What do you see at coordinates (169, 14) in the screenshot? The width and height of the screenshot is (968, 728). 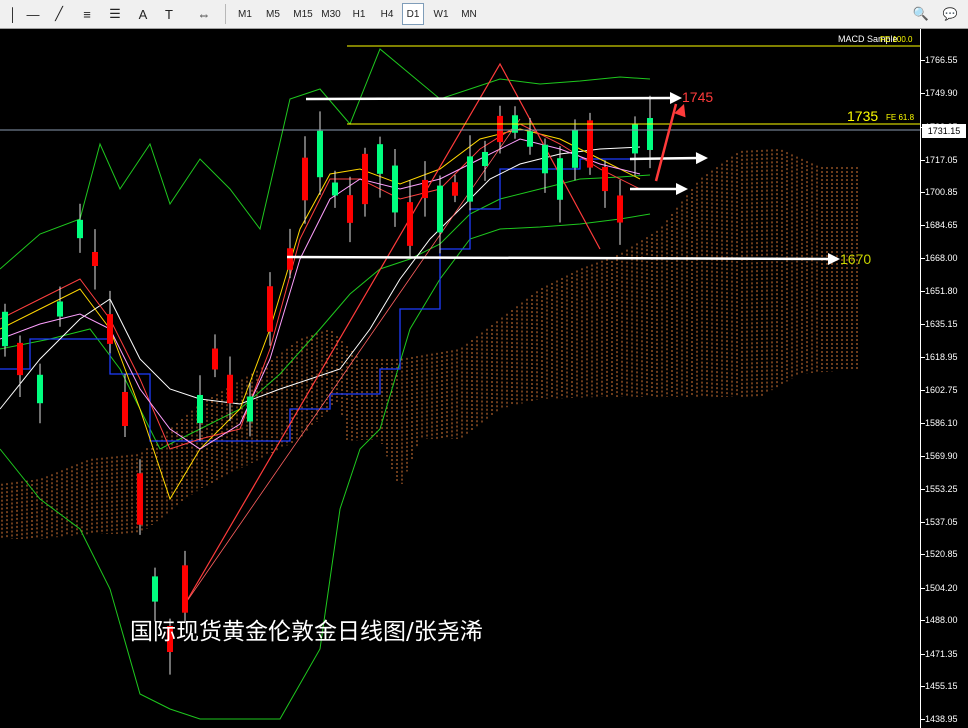 I see `text-label-icon: T` at bounding box center [169, 14].